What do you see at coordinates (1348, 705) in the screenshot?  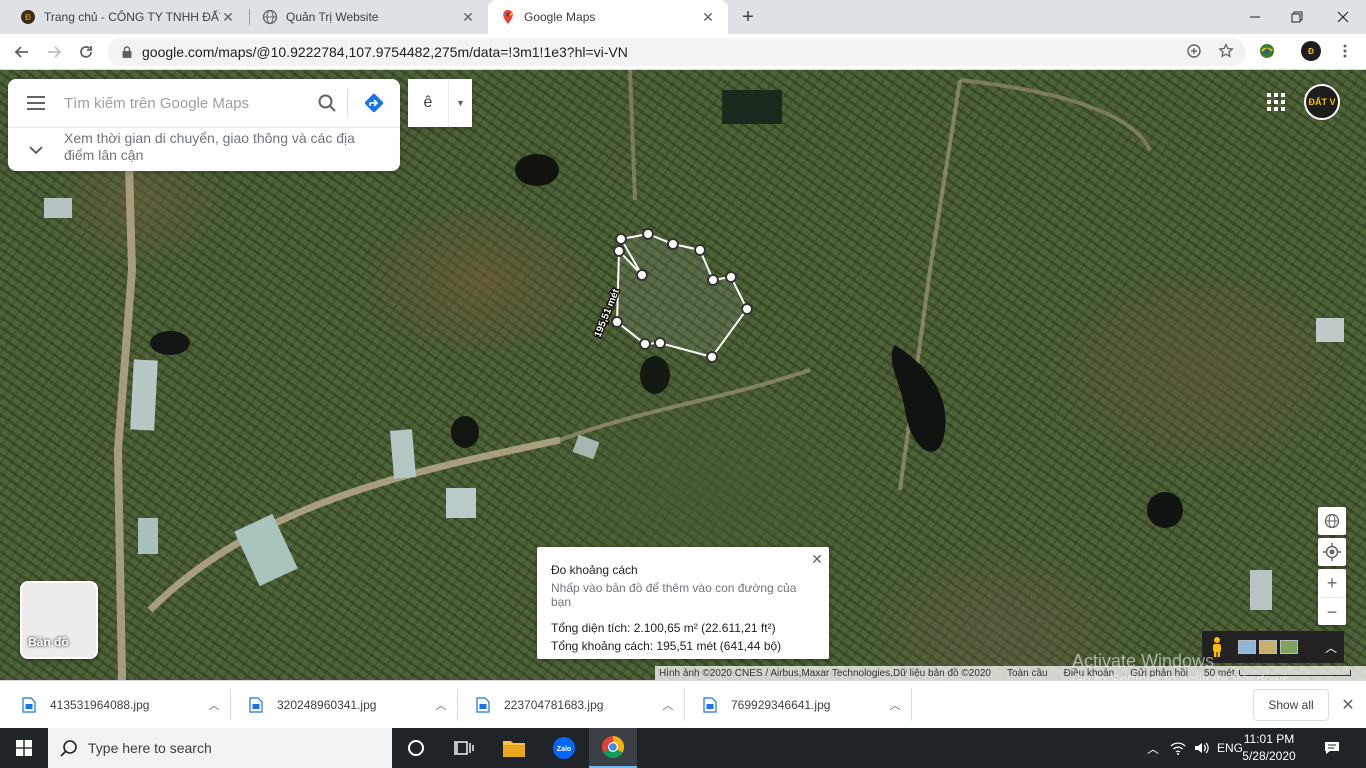 I see `close-downloads-icon: ✕` at bounding box center [1348, 705].